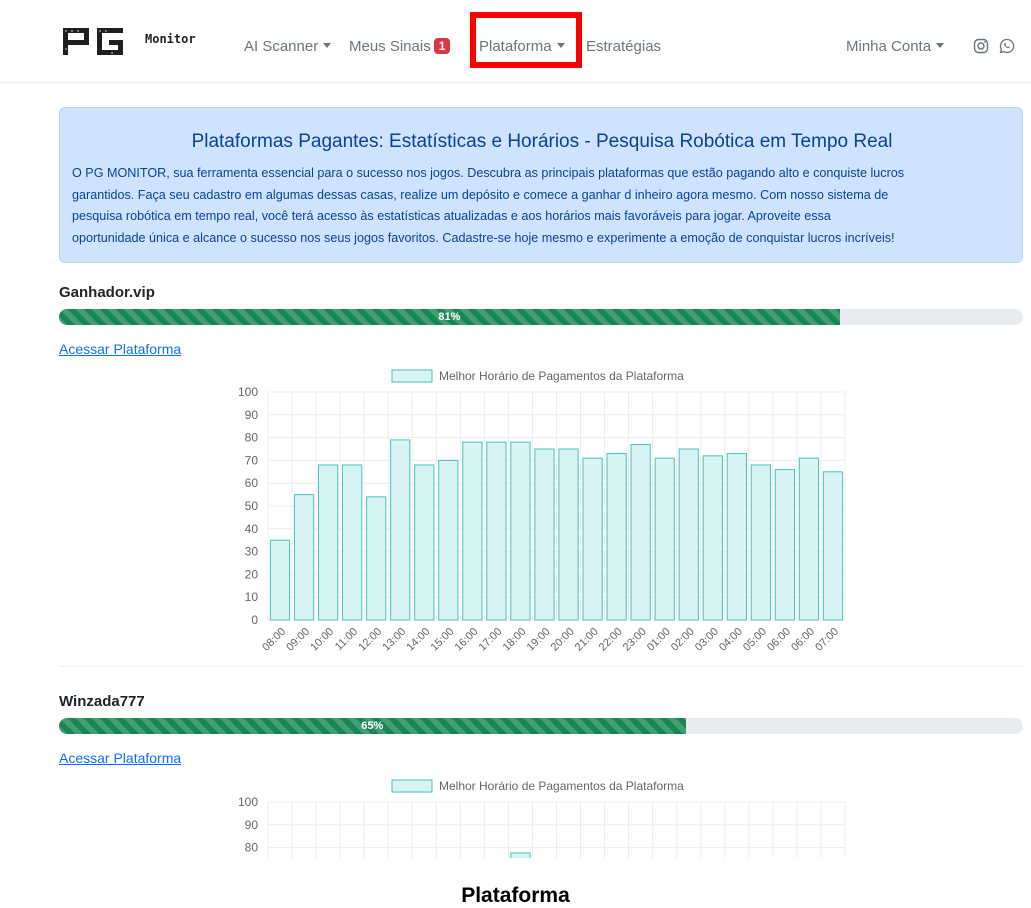  What do you see at coordinates (281, 46) in the screenshot?
I see `nav-ai-scanner-label: AI Scanner` at bounding box center [281, 46].